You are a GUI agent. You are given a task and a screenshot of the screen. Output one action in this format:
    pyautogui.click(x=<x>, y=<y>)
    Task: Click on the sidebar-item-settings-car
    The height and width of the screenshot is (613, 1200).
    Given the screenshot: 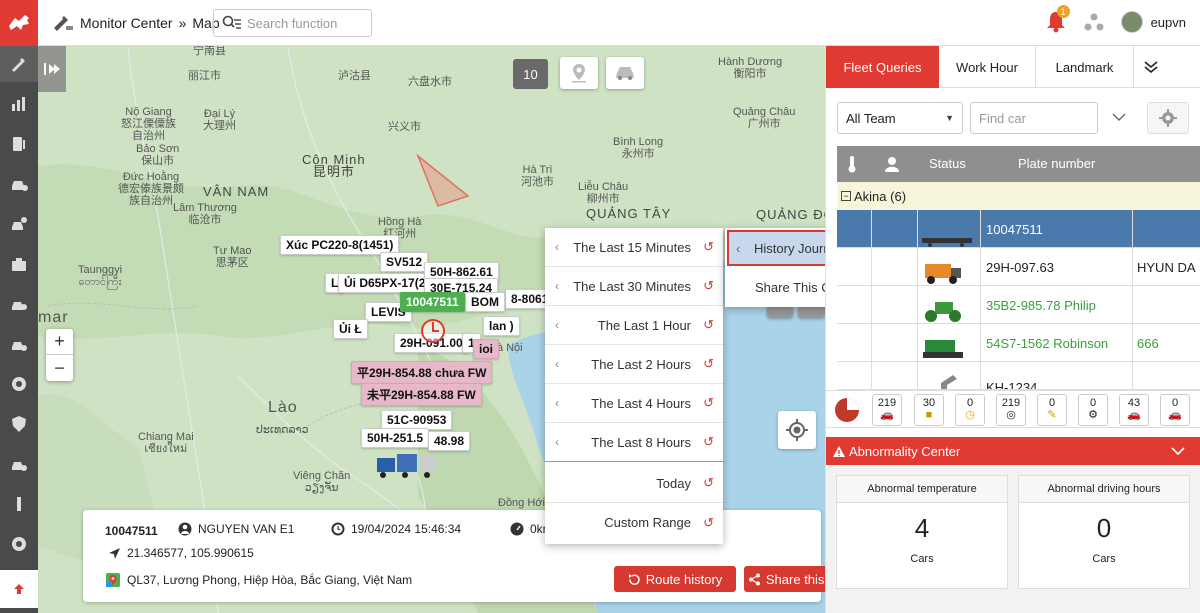 What is the action you would take?
    pyautogui.click(x=19, y=464)
    